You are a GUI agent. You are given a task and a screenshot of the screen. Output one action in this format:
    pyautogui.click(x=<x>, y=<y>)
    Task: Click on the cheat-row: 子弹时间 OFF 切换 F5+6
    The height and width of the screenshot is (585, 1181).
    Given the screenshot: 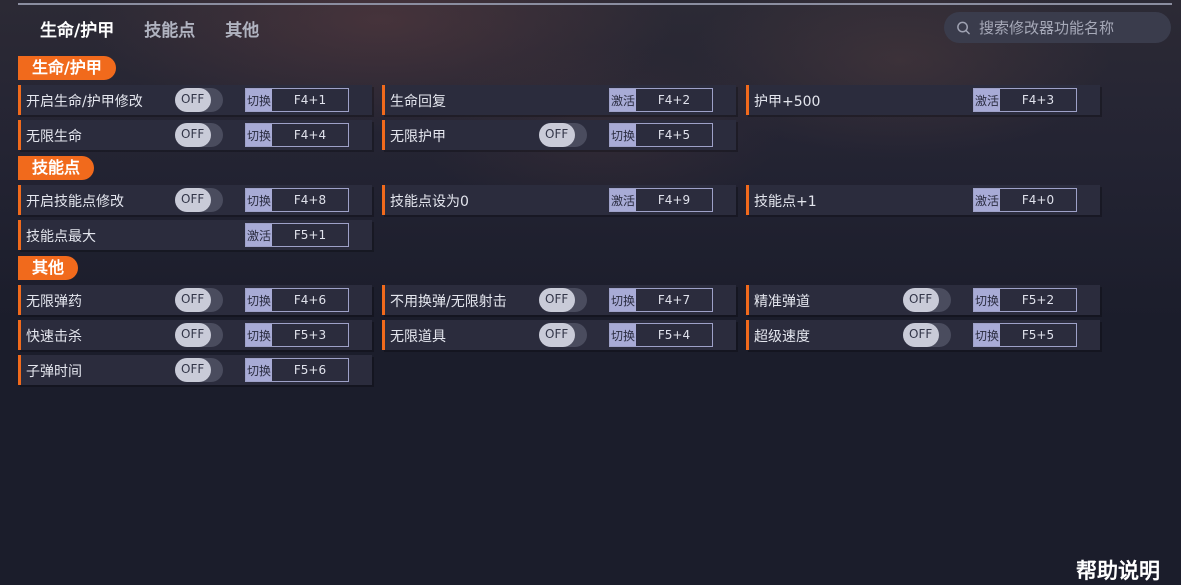 What is the action you would take?
    pyautogui.click(x=195, y=370)
    